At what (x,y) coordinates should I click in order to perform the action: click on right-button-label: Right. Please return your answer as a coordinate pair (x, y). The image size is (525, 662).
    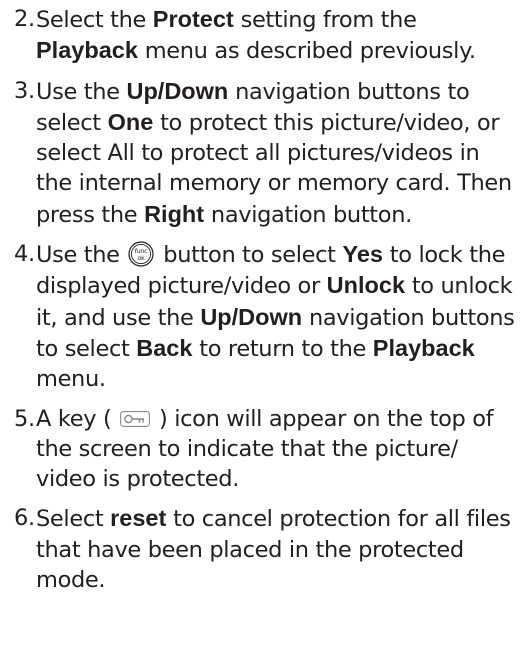
    Looking at the image, I should click on (174, 213).